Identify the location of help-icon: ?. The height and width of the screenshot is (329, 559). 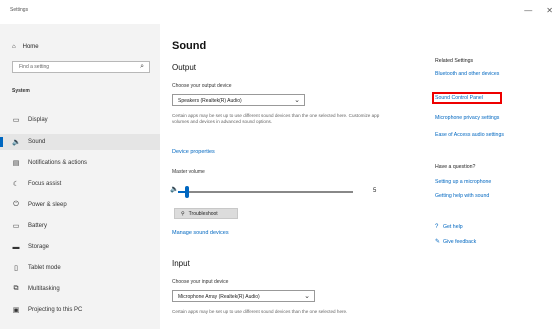
(437, 227).